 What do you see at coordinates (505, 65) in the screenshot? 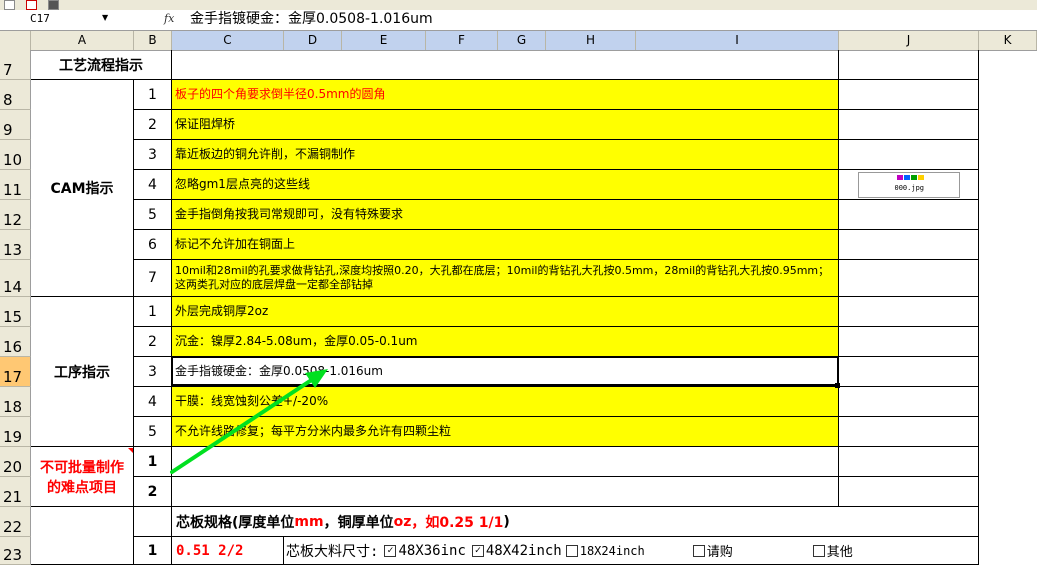
I see `cell-c7` at bounding box center [505, 65].